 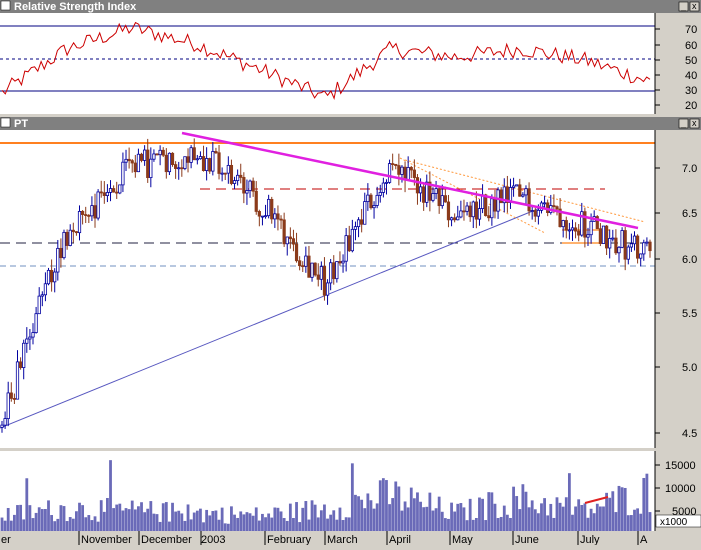 What do you see at coordinates (680, 489) in the screenshot?
I see `volume-tick-label: 10000` at bounding box center [680, 489].